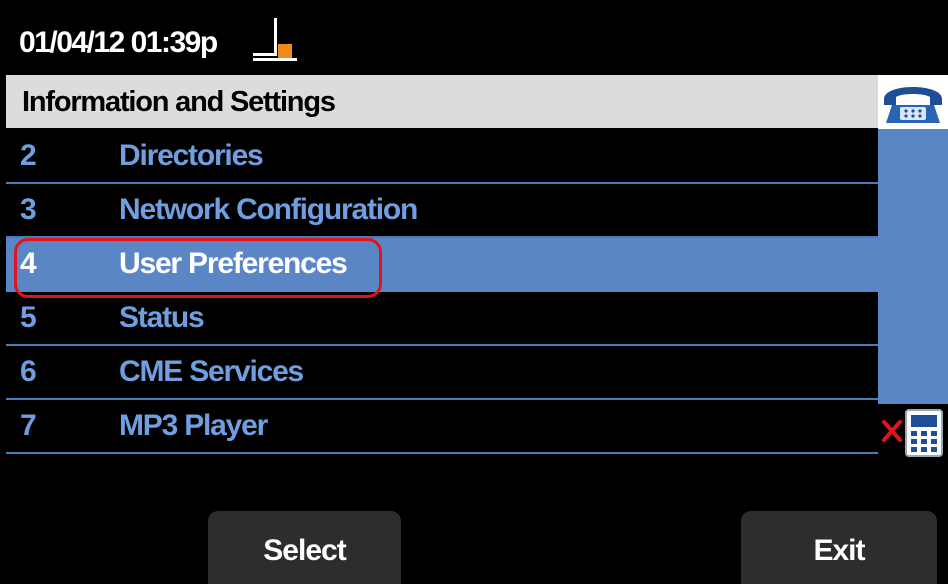  What do you see at coordinates (913, 267) in the screenshot?
I see `scroll-panel` at bounding box center [913, 267].